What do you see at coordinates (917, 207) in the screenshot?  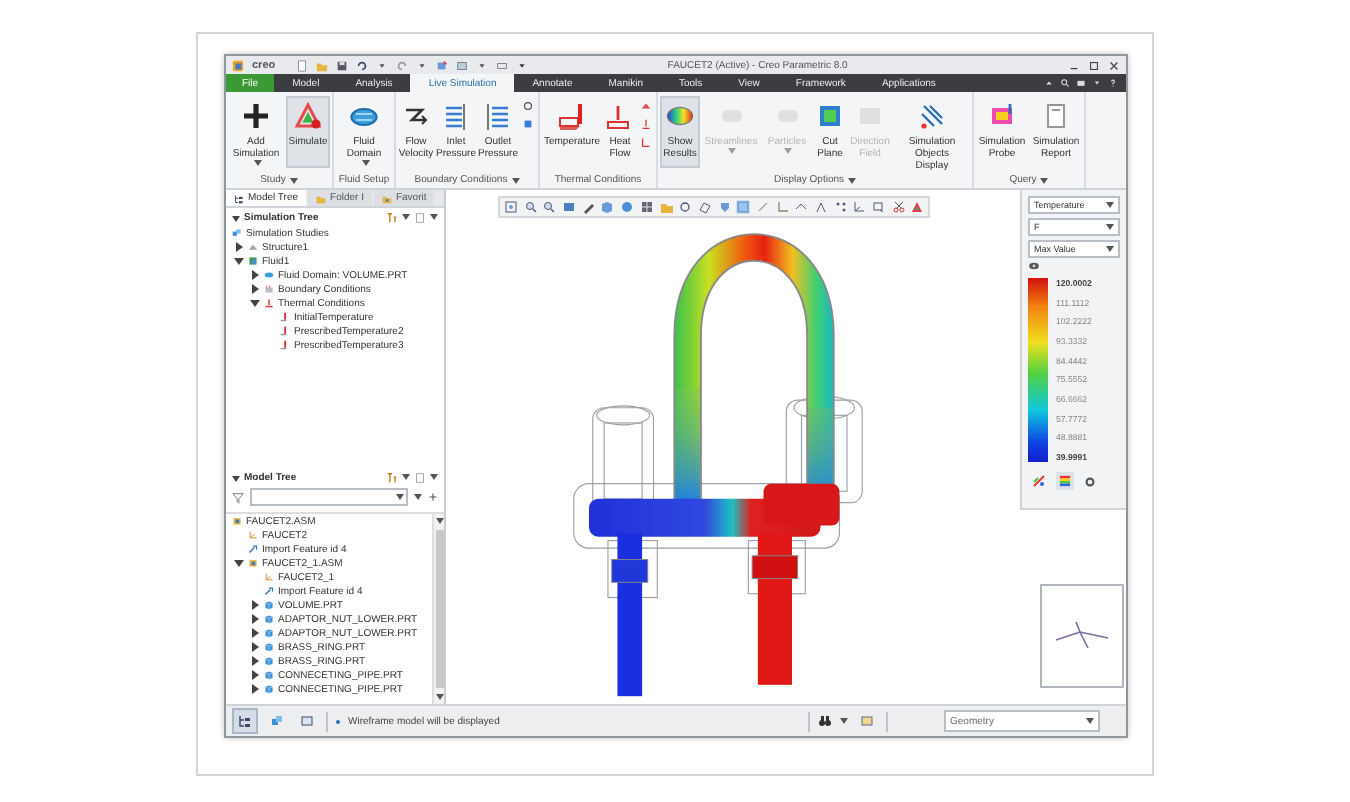 I see `triangle-icon` at bounding box center [917, 207].